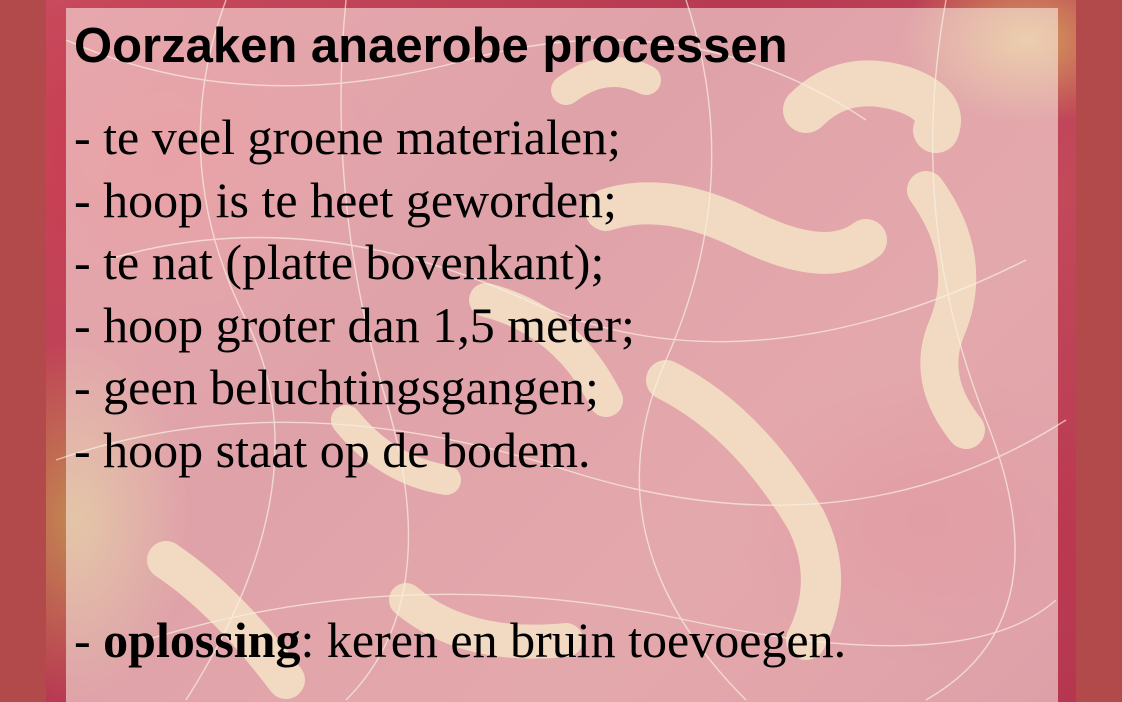  What do you see at coordinates (431, 46) in the screenshot?
I see `slide-title: Oorzaken anaerobe processen` at bounding box center [431, 46].